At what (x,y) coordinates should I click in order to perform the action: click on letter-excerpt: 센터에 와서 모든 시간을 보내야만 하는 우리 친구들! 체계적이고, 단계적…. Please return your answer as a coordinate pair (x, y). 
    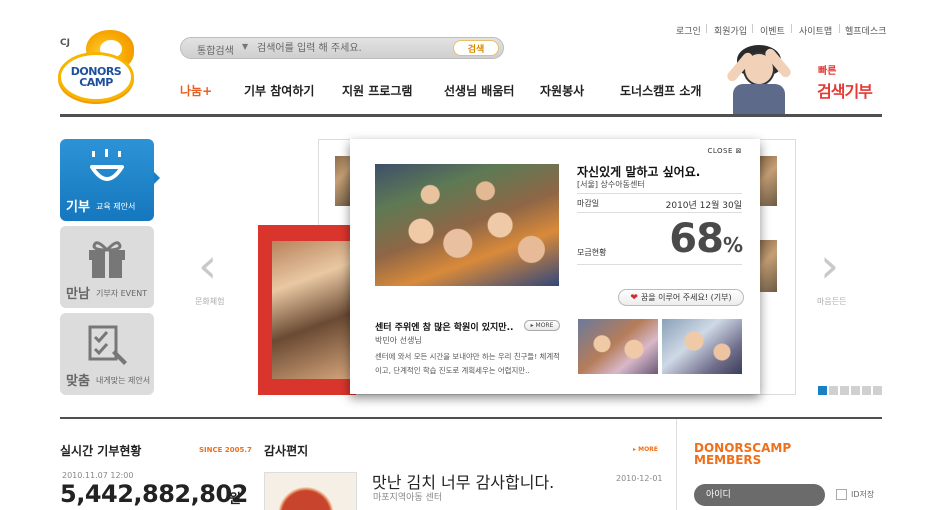
    Looking at the image, I should click on (467, 363).